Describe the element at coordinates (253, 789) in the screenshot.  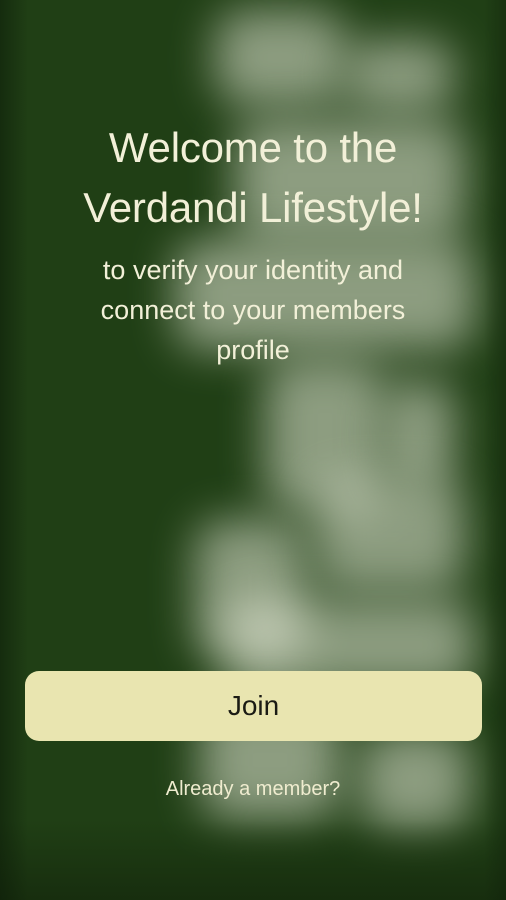
I see `already-member-link: Already a member?` at that location.